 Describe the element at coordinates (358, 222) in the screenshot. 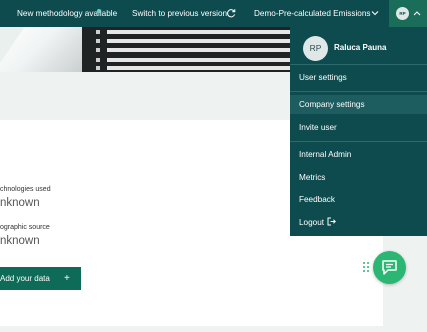

I see `menu-item-logout: Logout` at that location.